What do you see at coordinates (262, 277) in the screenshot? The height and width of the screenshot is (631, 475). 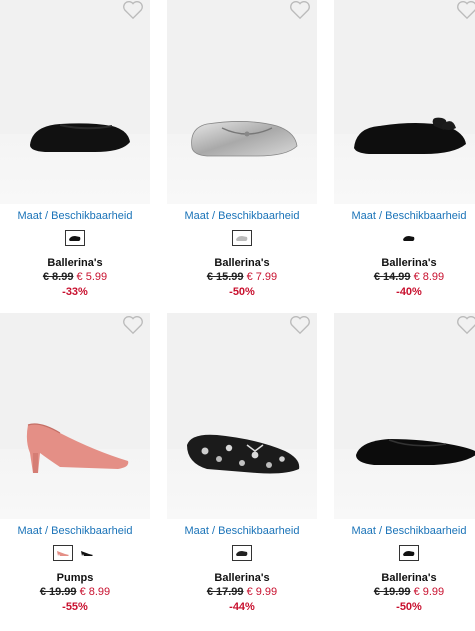 I see `sale-price: € 7.99` at bounding box center [262, 277].